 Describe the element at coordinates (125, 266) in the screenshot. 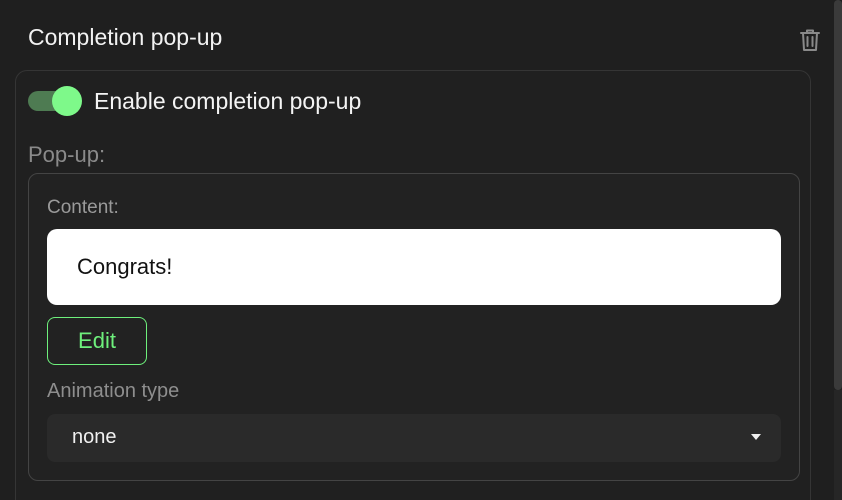

I see `content-text: Congrats!` at that location.